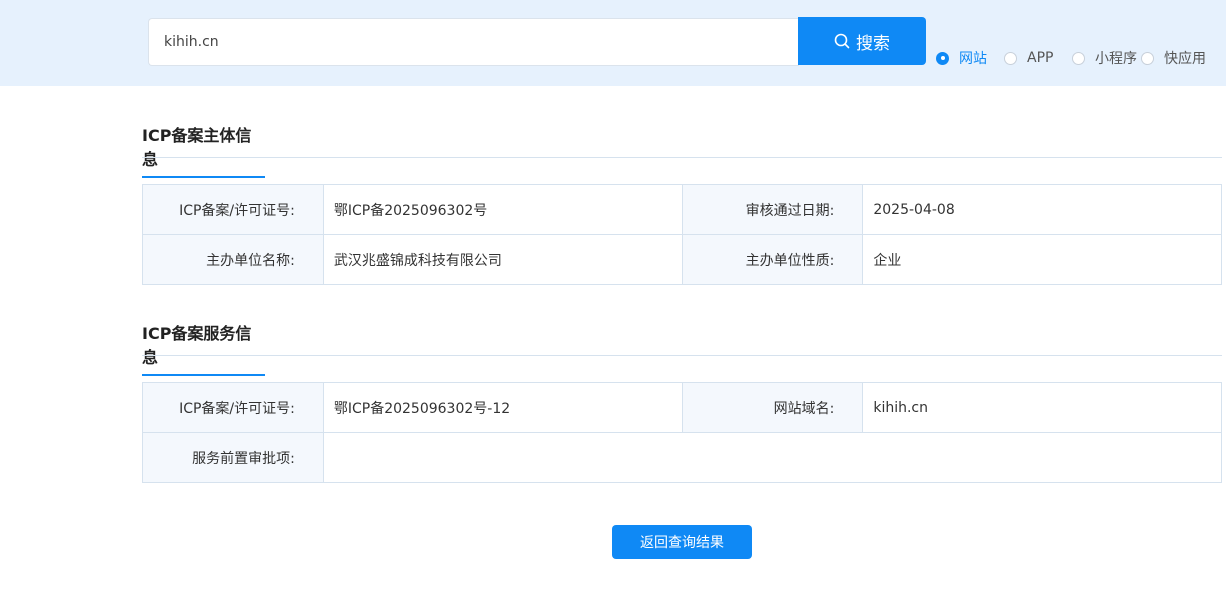  I want to click on approval-date-value: 2025-04-08, so click(1042, 209).